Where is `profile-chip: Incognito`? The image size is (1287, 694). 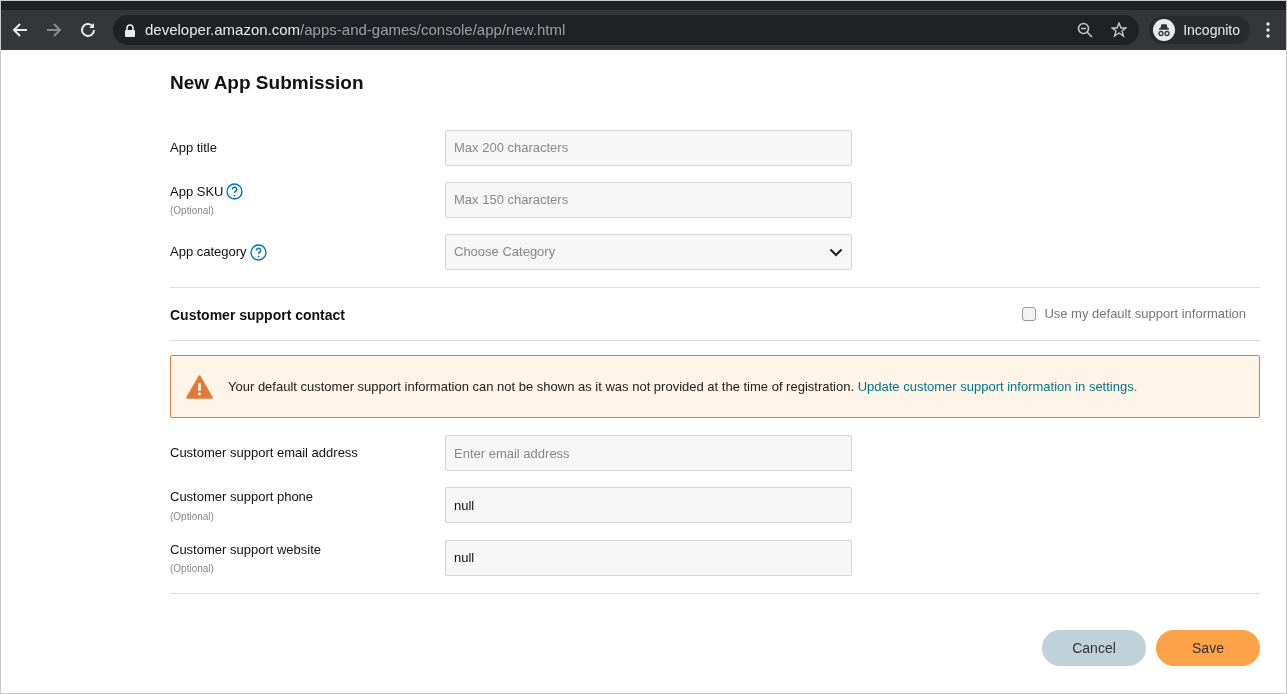
profile-chip: Incognito is located at coordinates (1199, 30).